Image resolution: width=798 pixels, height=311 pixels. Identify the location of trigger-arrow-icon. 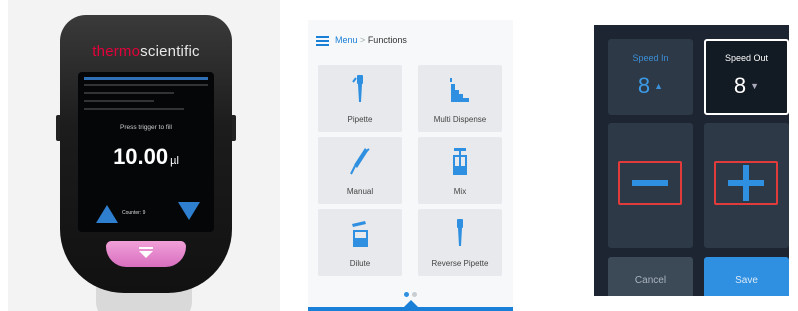
(146, 254).